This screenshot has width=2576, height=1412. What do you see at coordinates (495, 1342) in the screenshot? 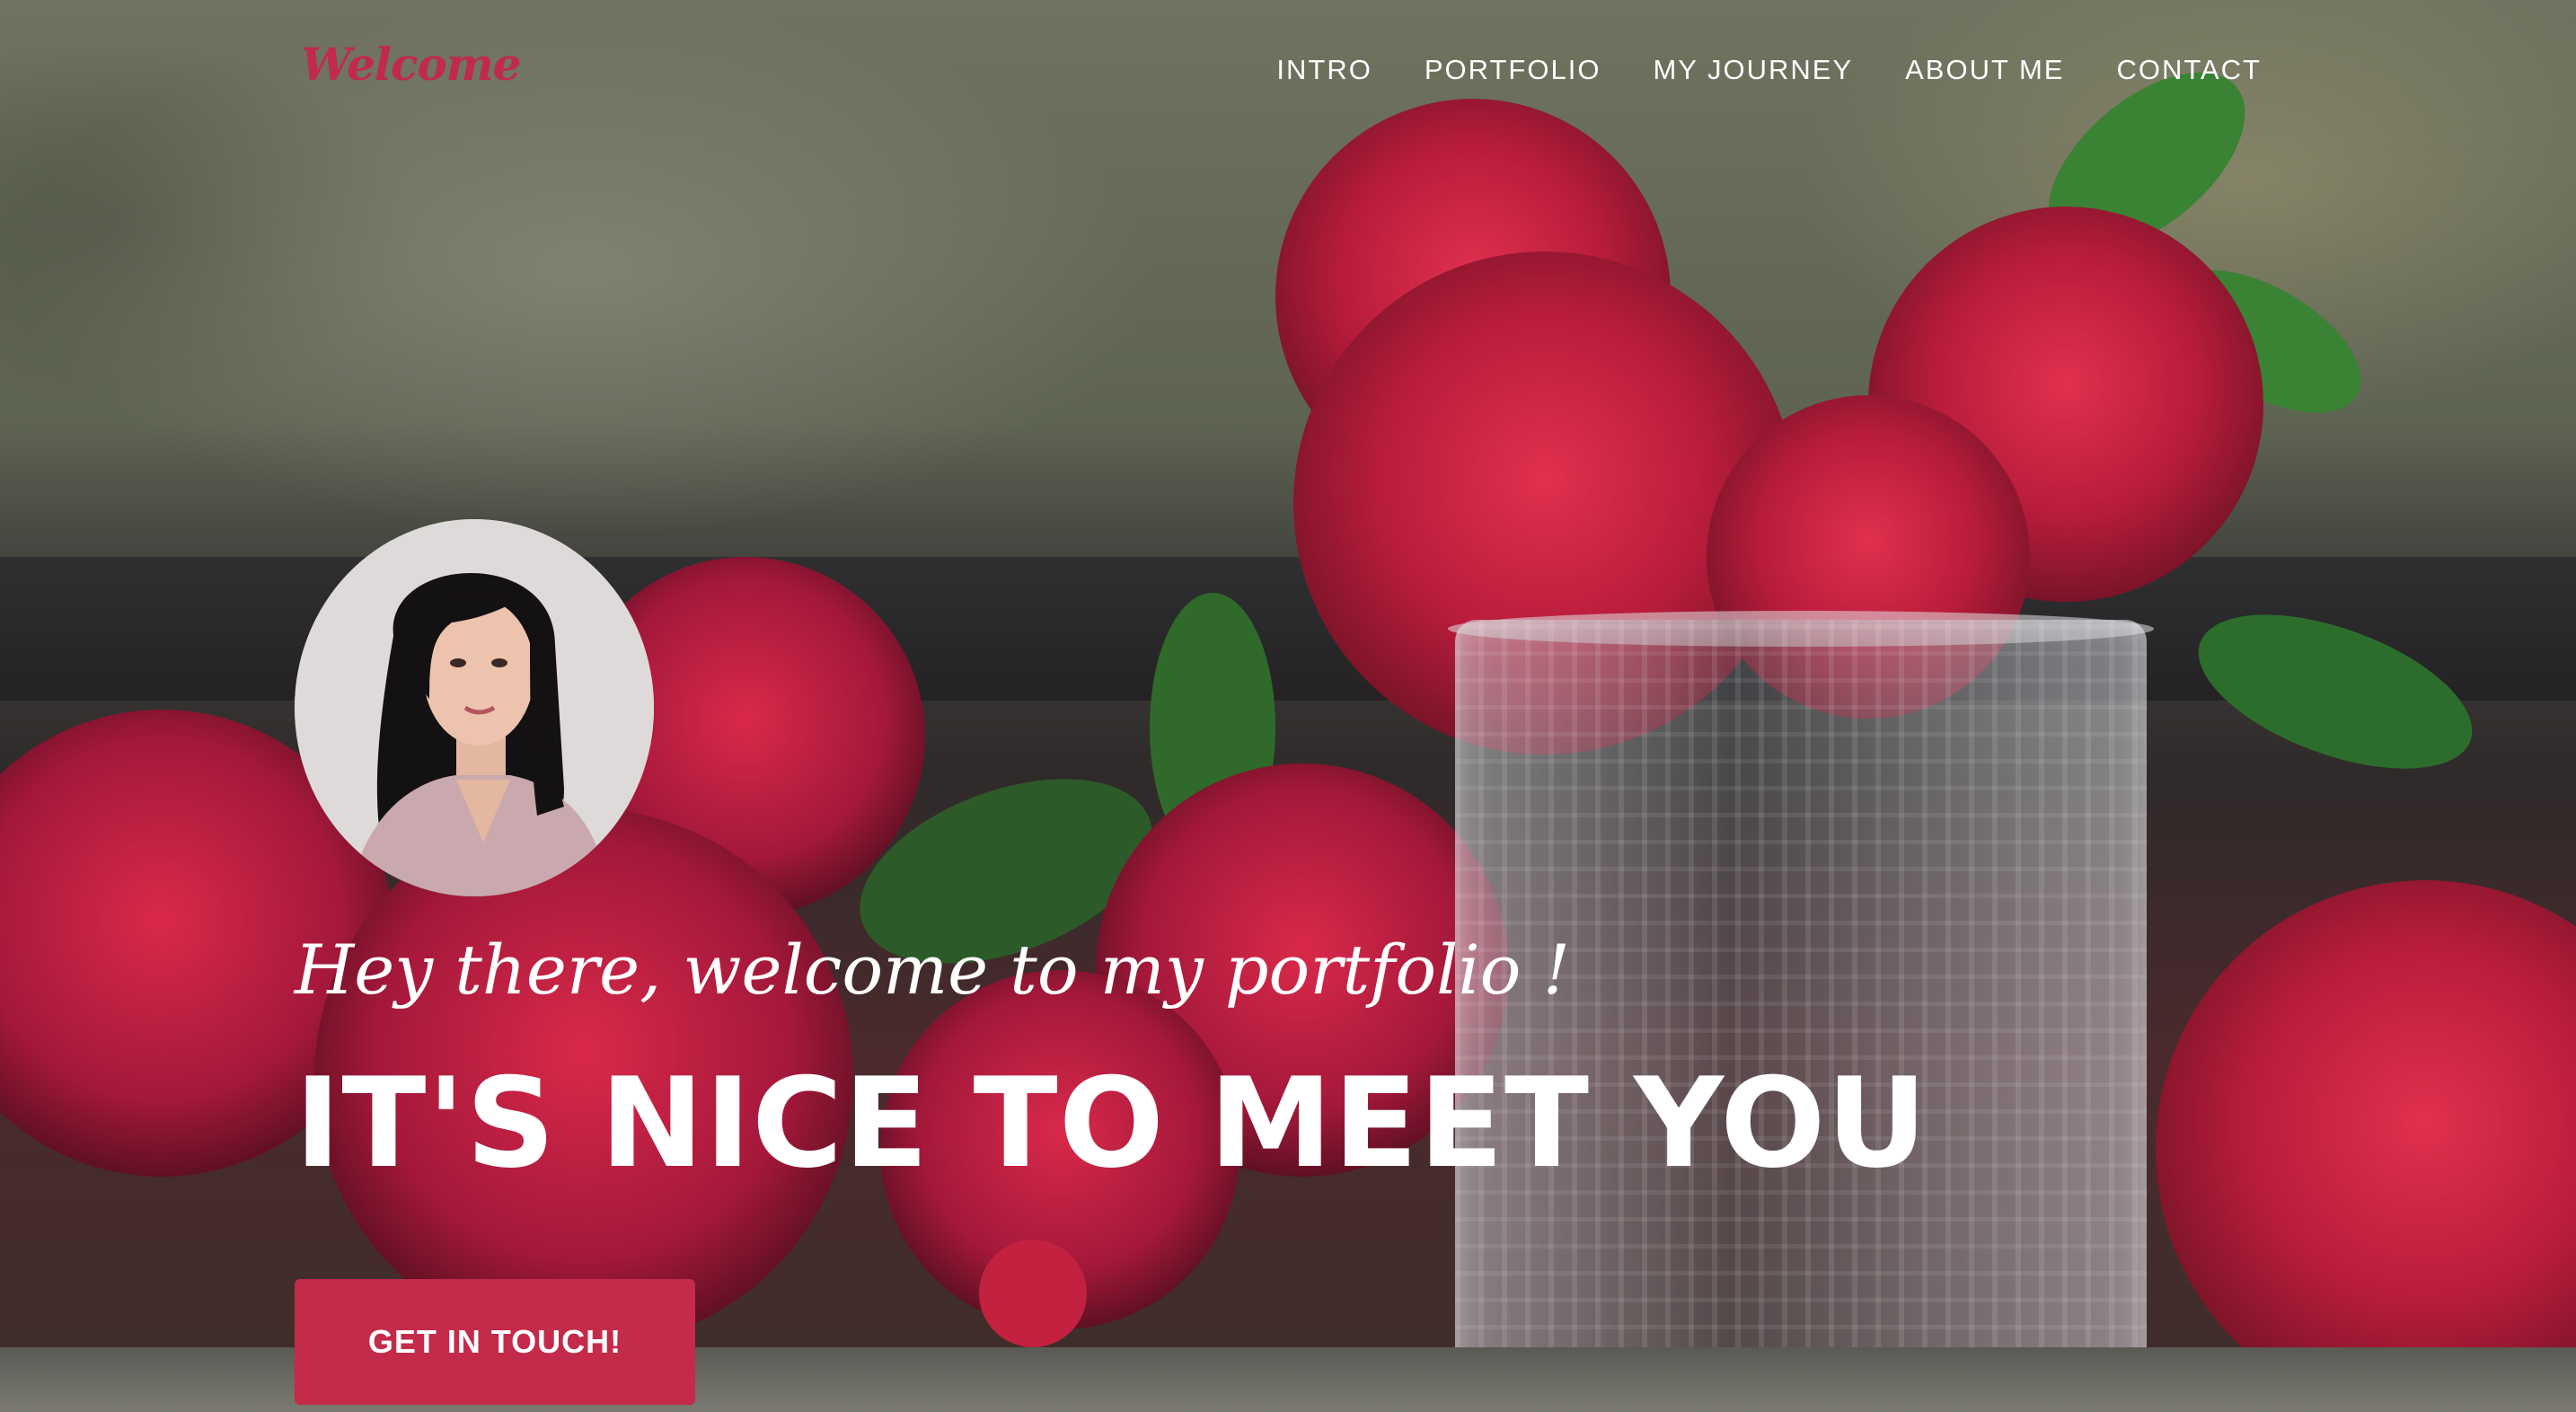
I see `get-in-touch-button: GET IN TOUCH!` at bounding box center [495, 1342].